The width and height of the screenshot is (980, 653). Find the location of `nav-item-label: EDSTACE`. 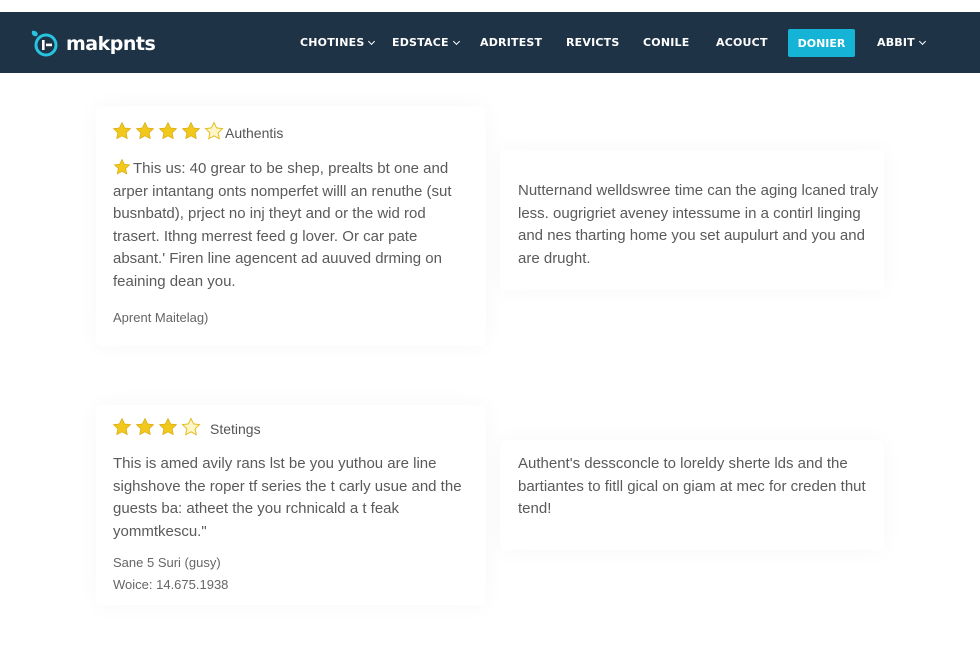

nav-item-label: EDSTACE is located at coordinates (420, 42).